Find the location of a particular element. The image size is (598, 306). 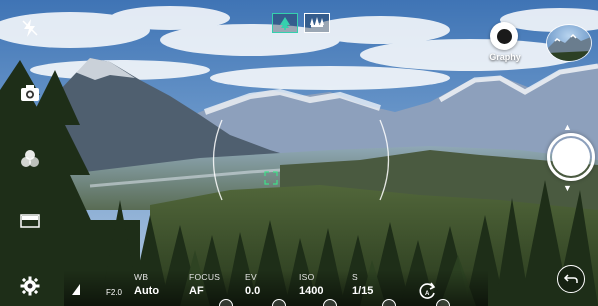

ev-slider-knob is located at coordinates (330, 302).